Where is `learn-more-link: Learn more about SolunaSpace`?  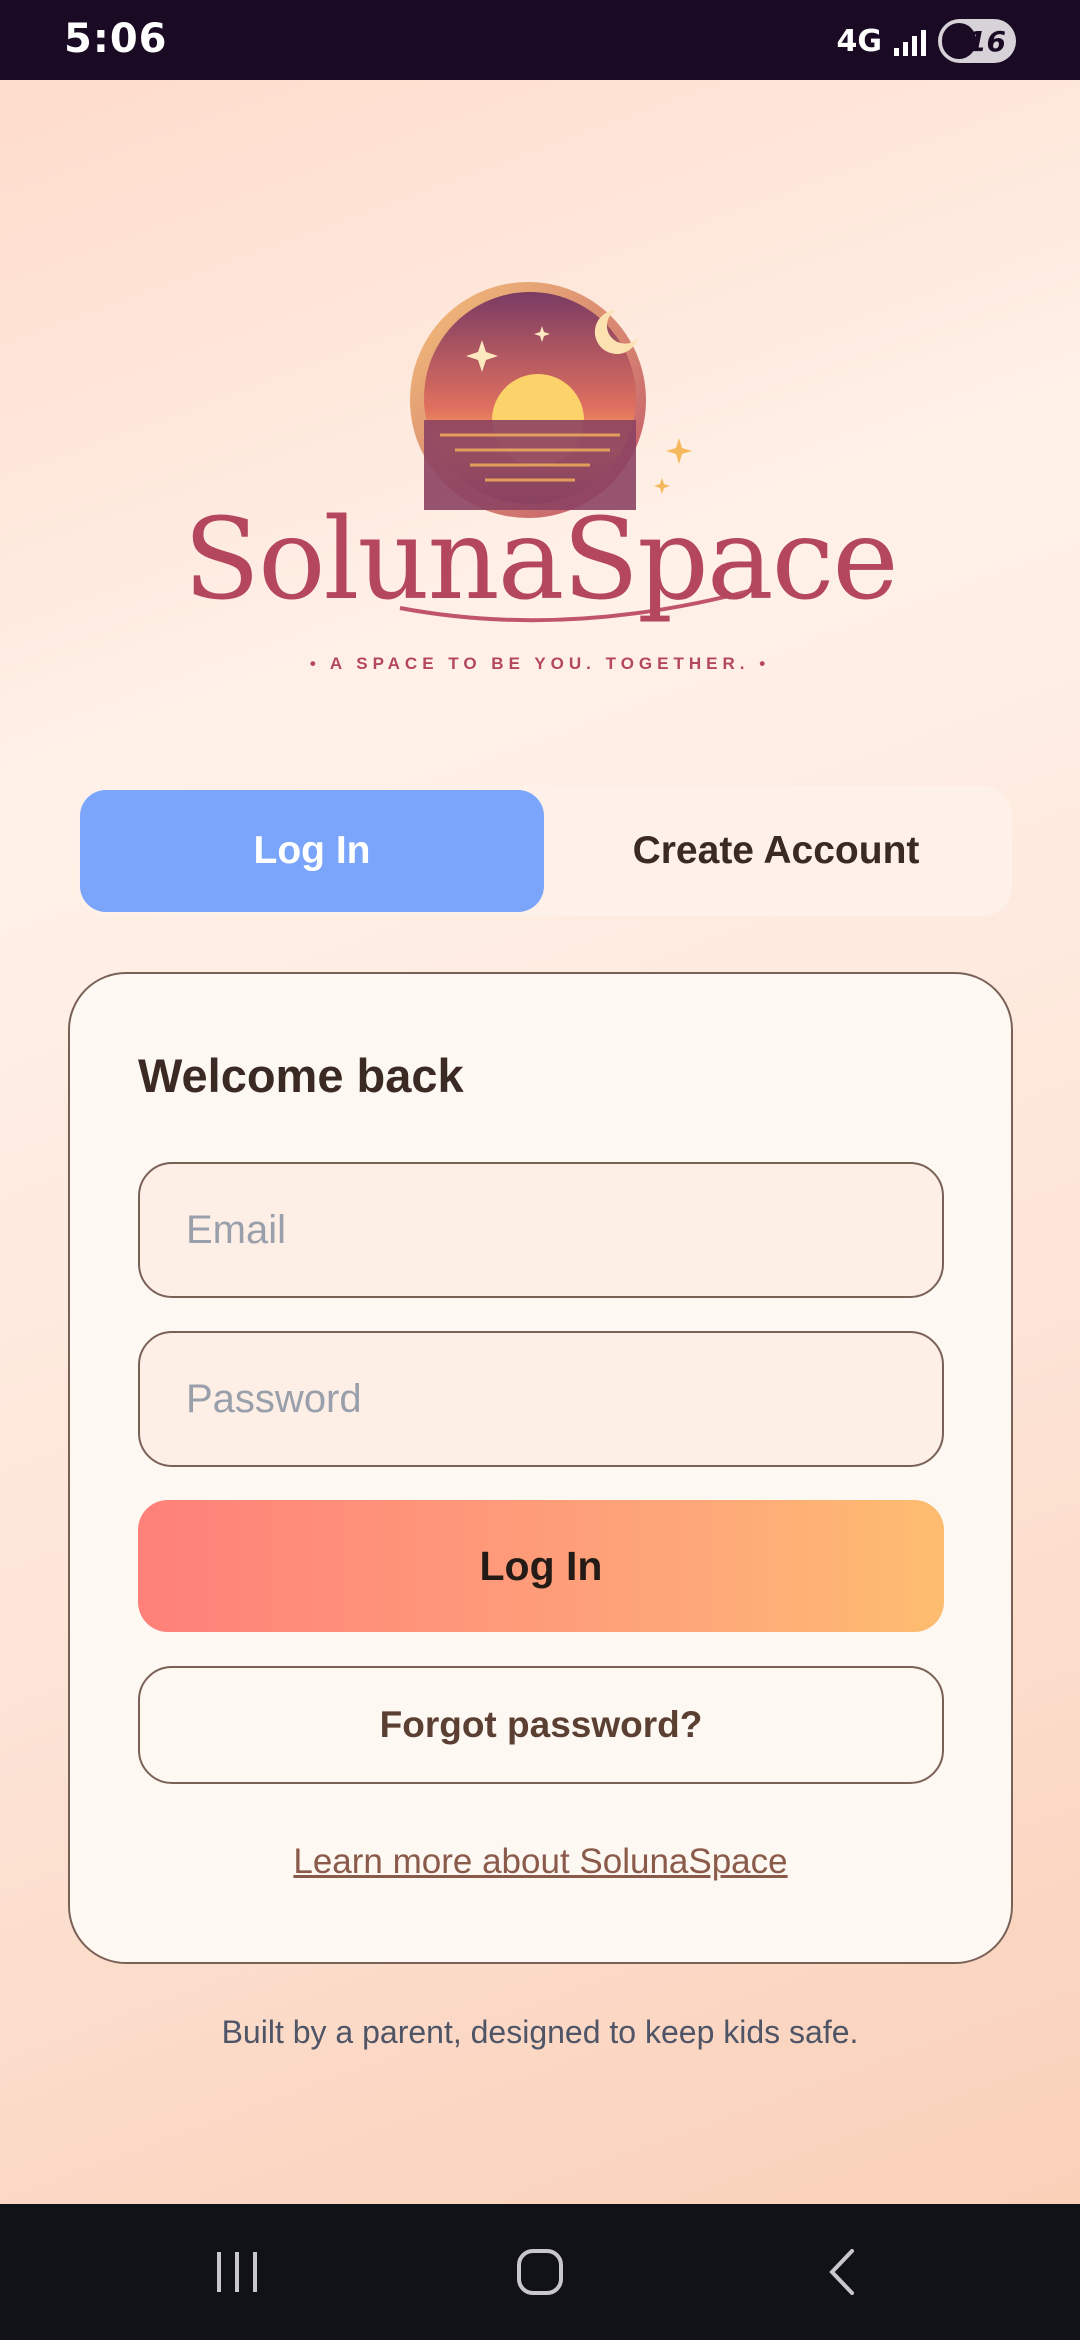 learn-more-link: Learn more about SolunaSpace is located at coordinates (540, 1862).